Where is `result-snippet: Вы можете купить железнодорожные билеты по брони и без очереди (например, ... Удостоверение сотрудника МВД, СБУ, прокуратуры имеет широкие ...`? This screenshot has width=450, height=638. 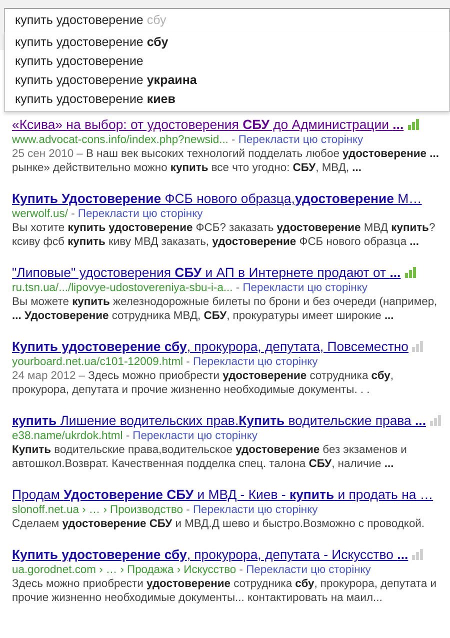 result-snippet: Вы можете купить железнодорожные билеты по брони и без очереди (например, ... Удостоверение сотрудника МВД, СБУ, прокуратуры имеет широкие ... is located at coordinates (225, 309).